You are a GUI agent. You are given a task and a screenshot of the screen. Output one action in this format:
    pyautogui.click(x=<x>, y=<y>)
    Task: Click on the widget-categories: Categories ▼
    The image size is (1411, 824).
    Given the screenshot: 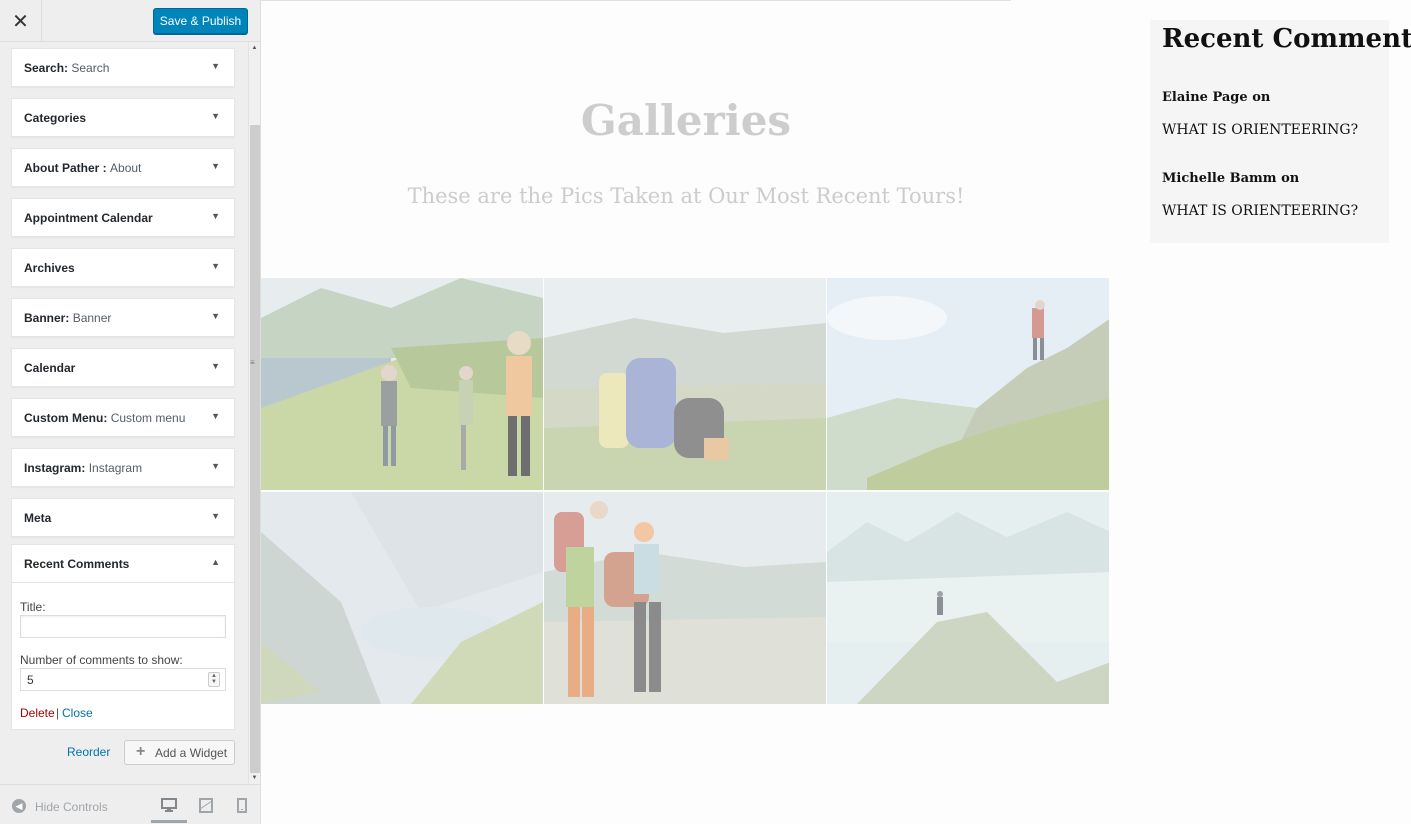 What is the action you would take?
    pyautogui.click(x=123, y=117)
    